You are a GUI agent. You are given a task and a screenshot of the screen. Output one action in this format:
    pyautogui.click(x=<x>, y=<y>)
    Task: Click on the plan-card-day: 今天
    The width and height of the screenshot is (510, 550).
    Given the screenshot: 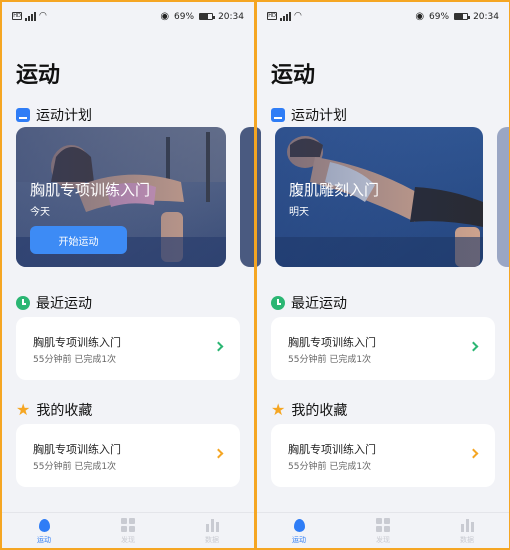 What is the action you would take?
    pyautogui.click(x=40, y=212)
    